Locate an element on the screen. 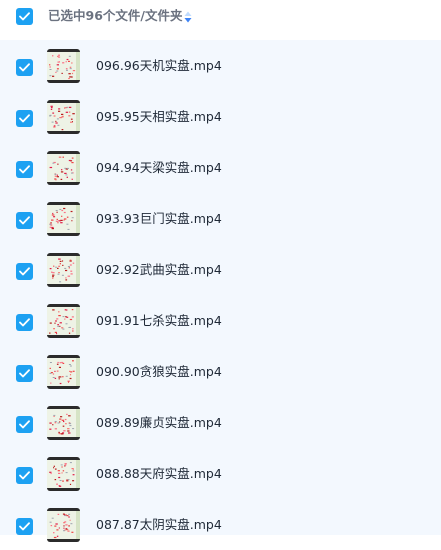 The image size is (441, 550). file-row: 094.94天梁实盘.mp4 is located at coordinates (220, 167).